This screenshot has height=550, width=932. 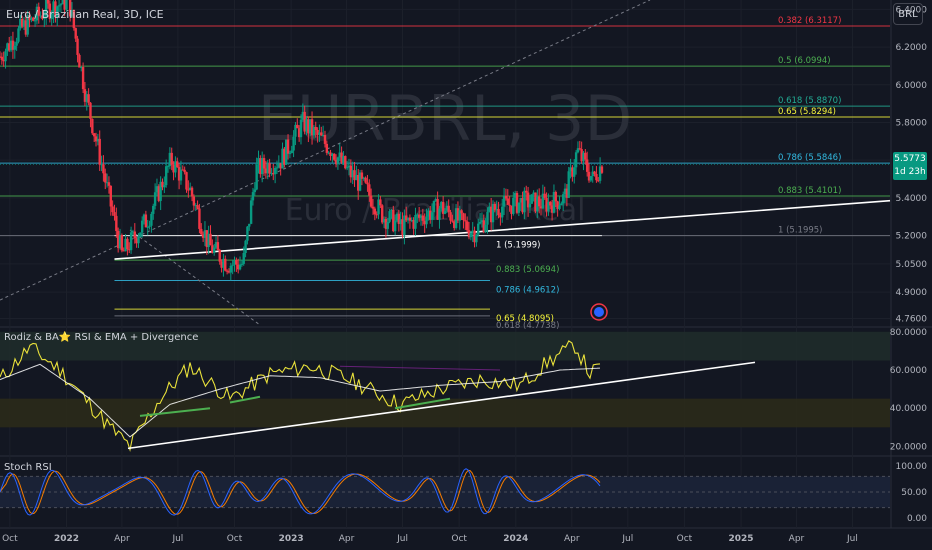 I want to click on bar-countdown: 1d 23h, so click(x=910, y=172).